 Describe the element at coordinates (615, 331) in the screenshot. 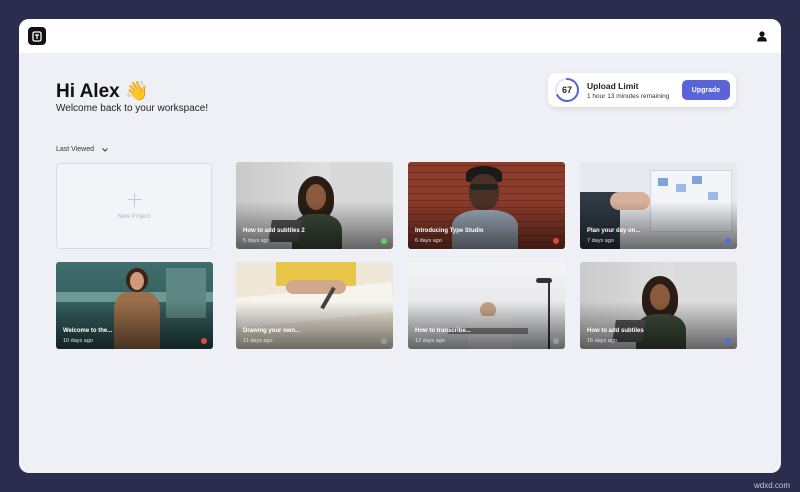

I see `project-title: How to add subtiles` at that location.